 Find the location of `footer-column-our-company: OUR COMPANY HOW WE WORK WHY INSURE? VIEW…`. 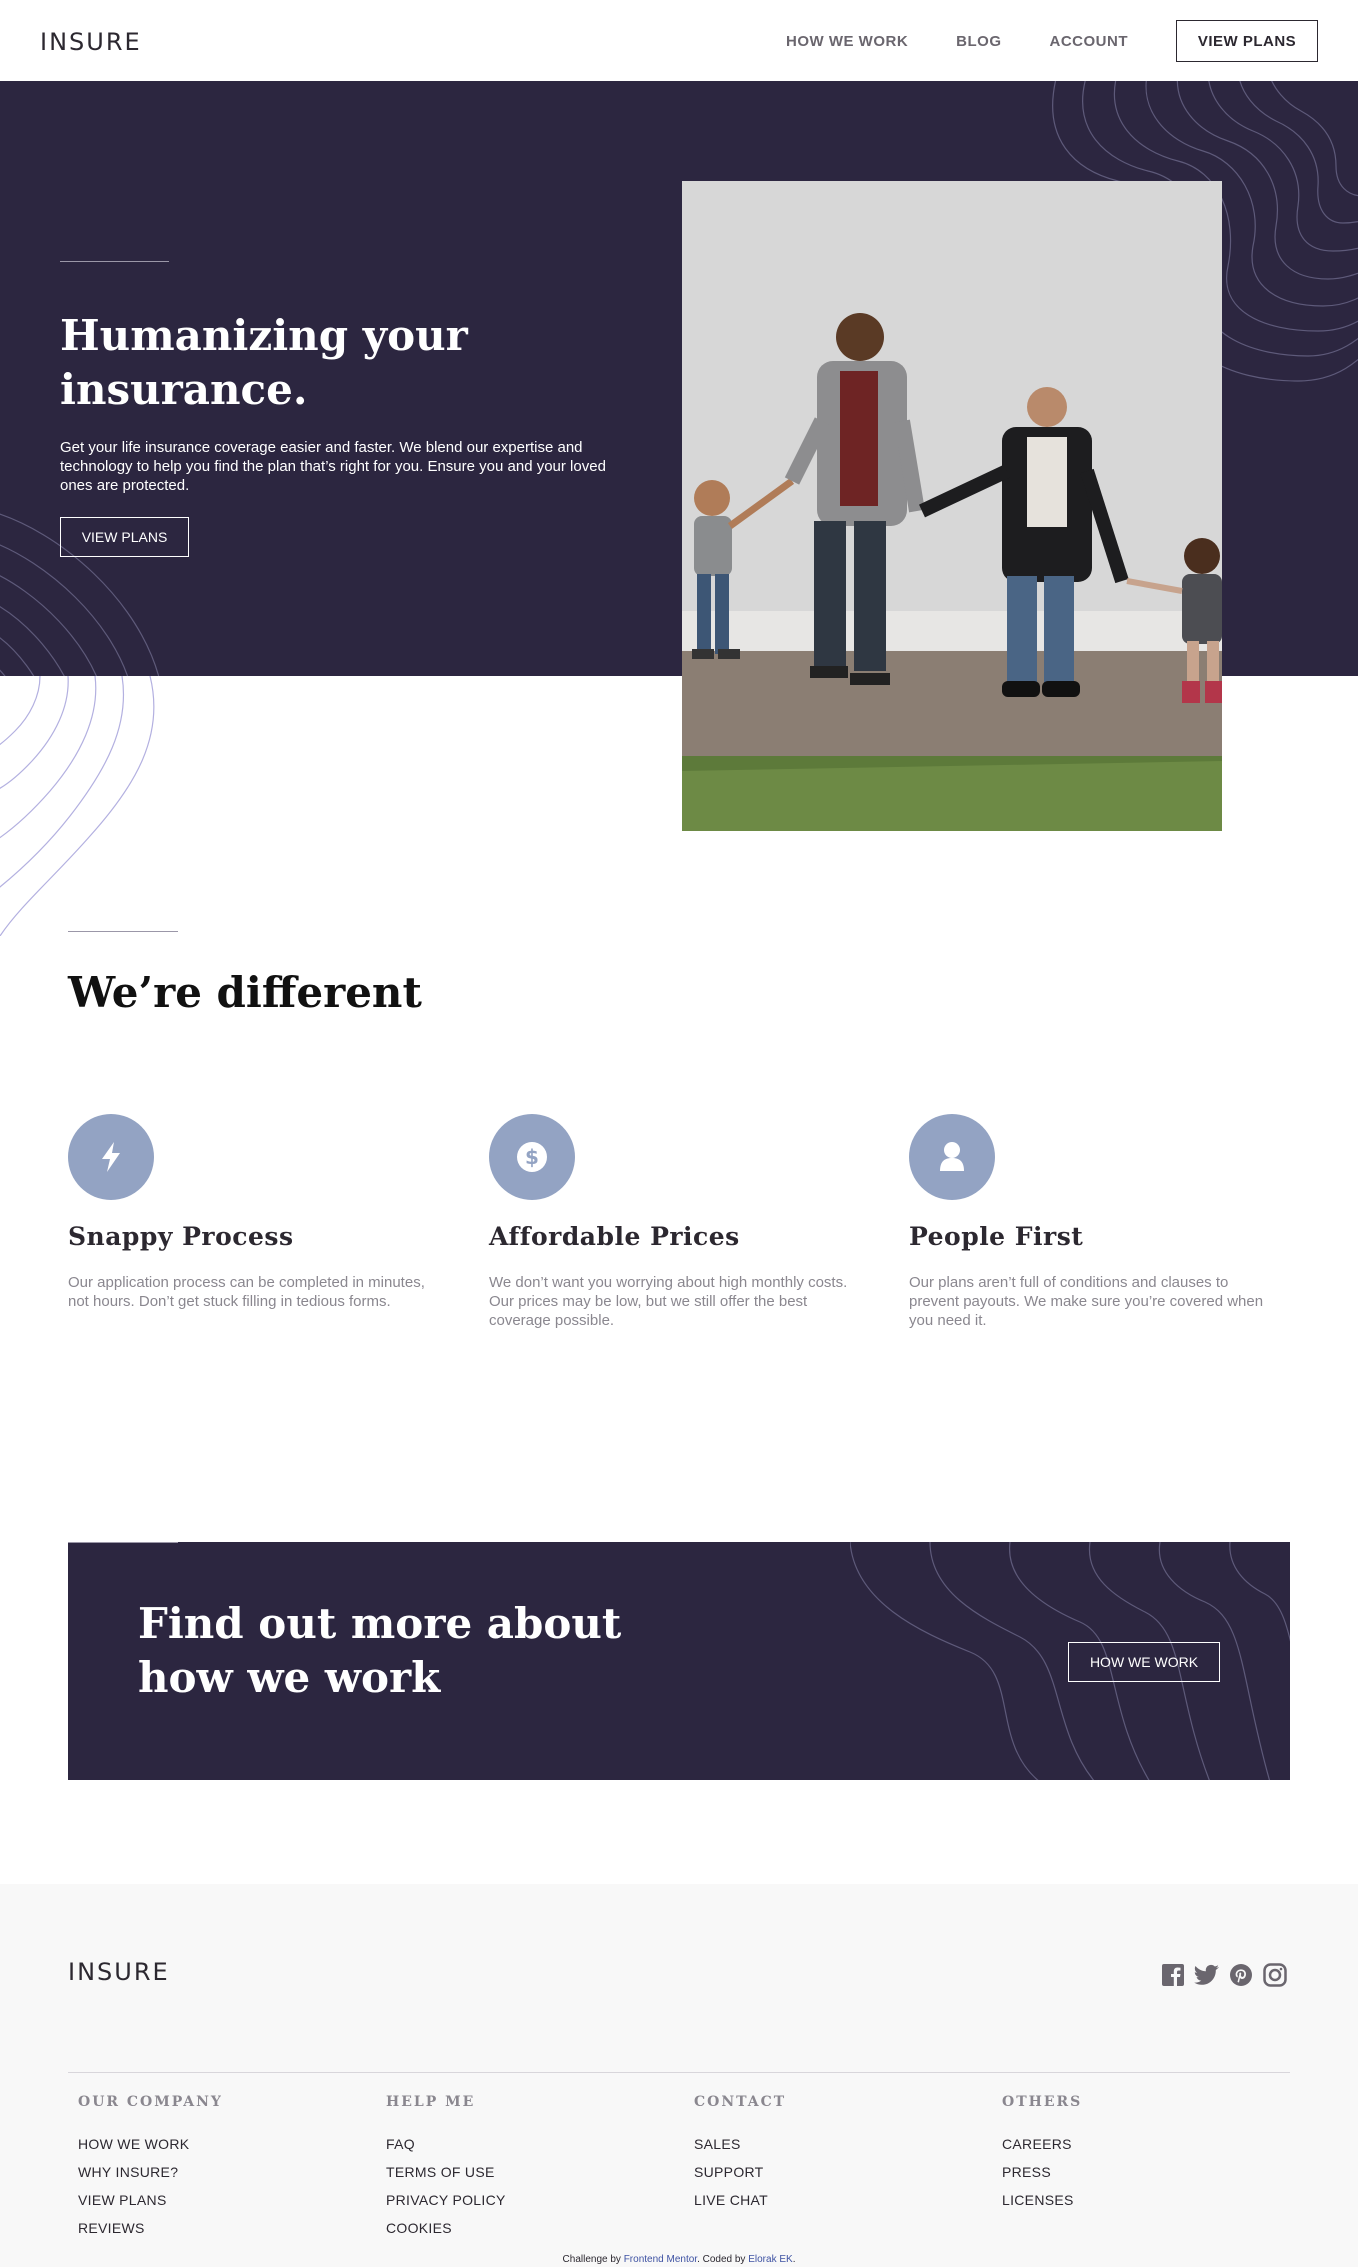

footer-column-our-company: OUR COMPANY HOW WE WORK WHY INSURE? VIEW… is located at coordinates (228, 2165).